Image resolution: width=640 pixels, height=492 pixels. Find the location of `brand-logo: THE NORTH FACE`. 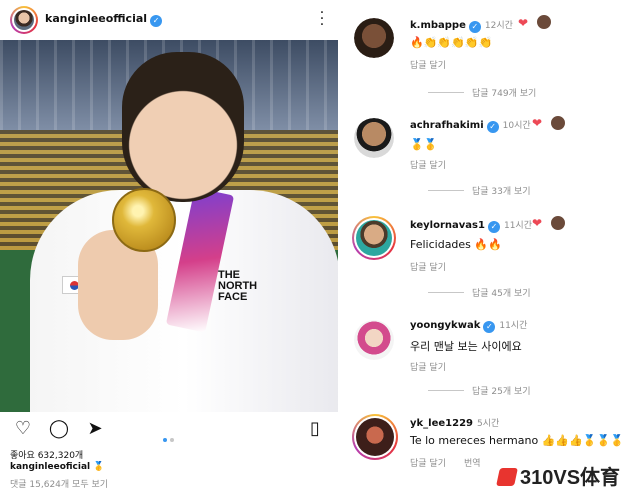

brand-logo: THE NORTH FACE is located at coordinates (238, 286).